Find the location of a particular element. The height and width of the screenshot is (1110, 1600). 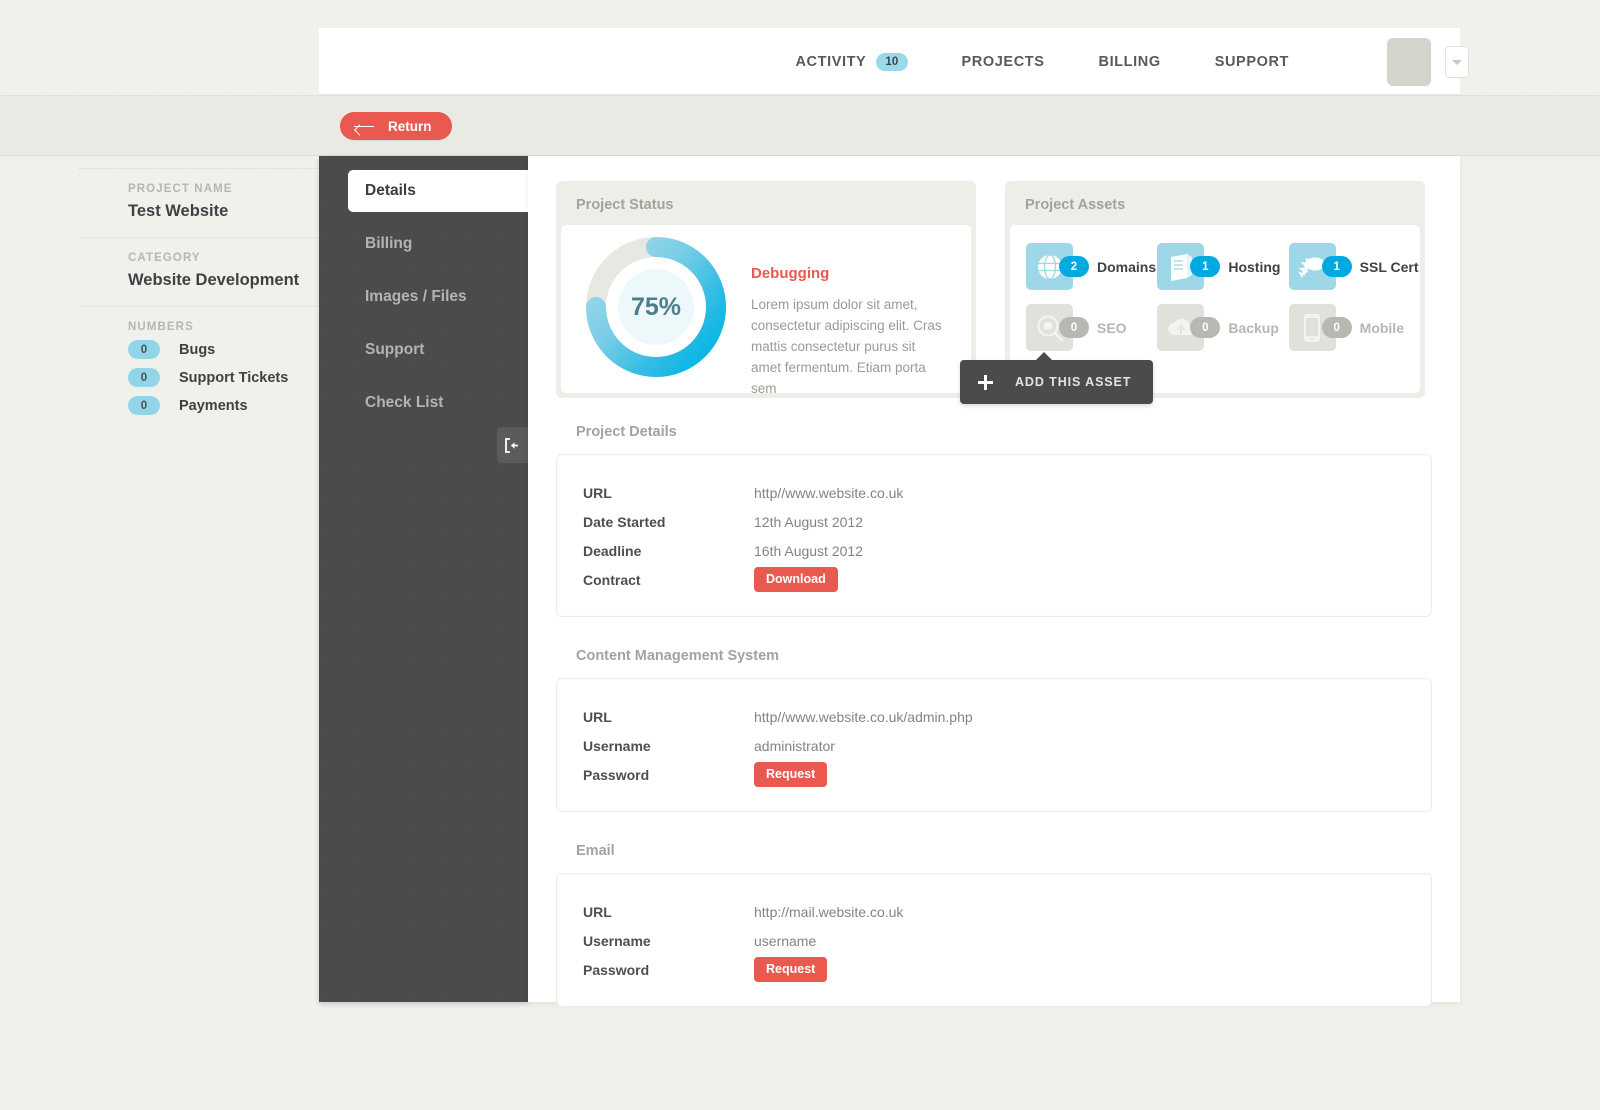

asset-label: SEO is located at coordinates (1112, 327).